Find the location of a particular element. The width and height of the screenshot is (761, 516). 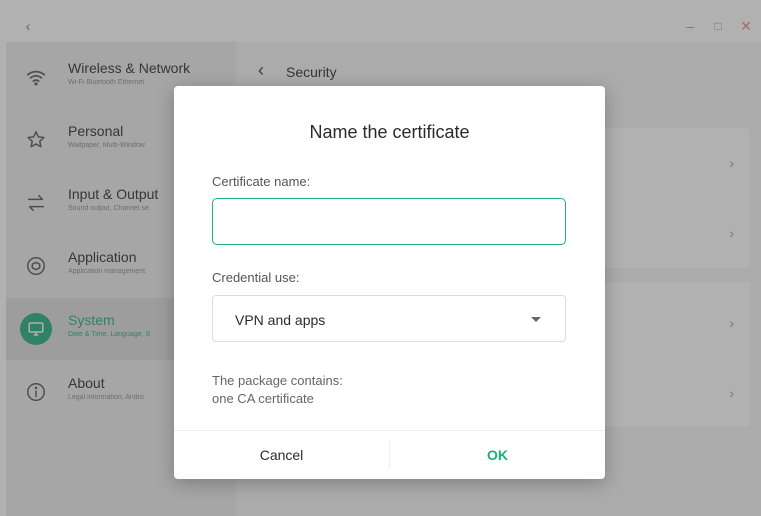

credential-use-select: VPN and apps is located at coordinates (389, 318).